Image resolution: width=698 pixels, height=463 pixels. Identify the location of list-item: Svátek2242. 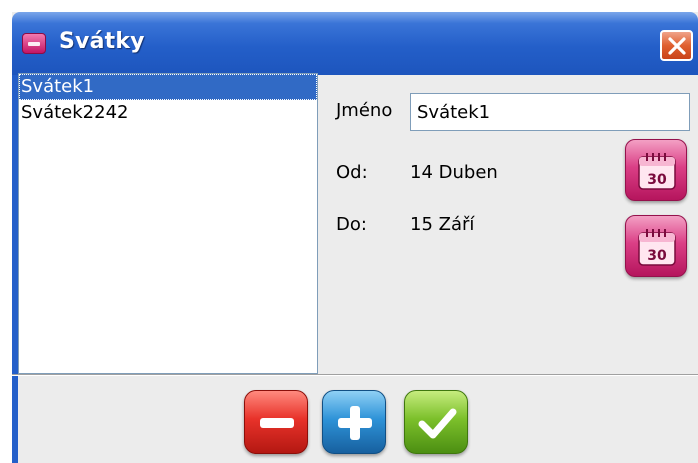
(168, 113).